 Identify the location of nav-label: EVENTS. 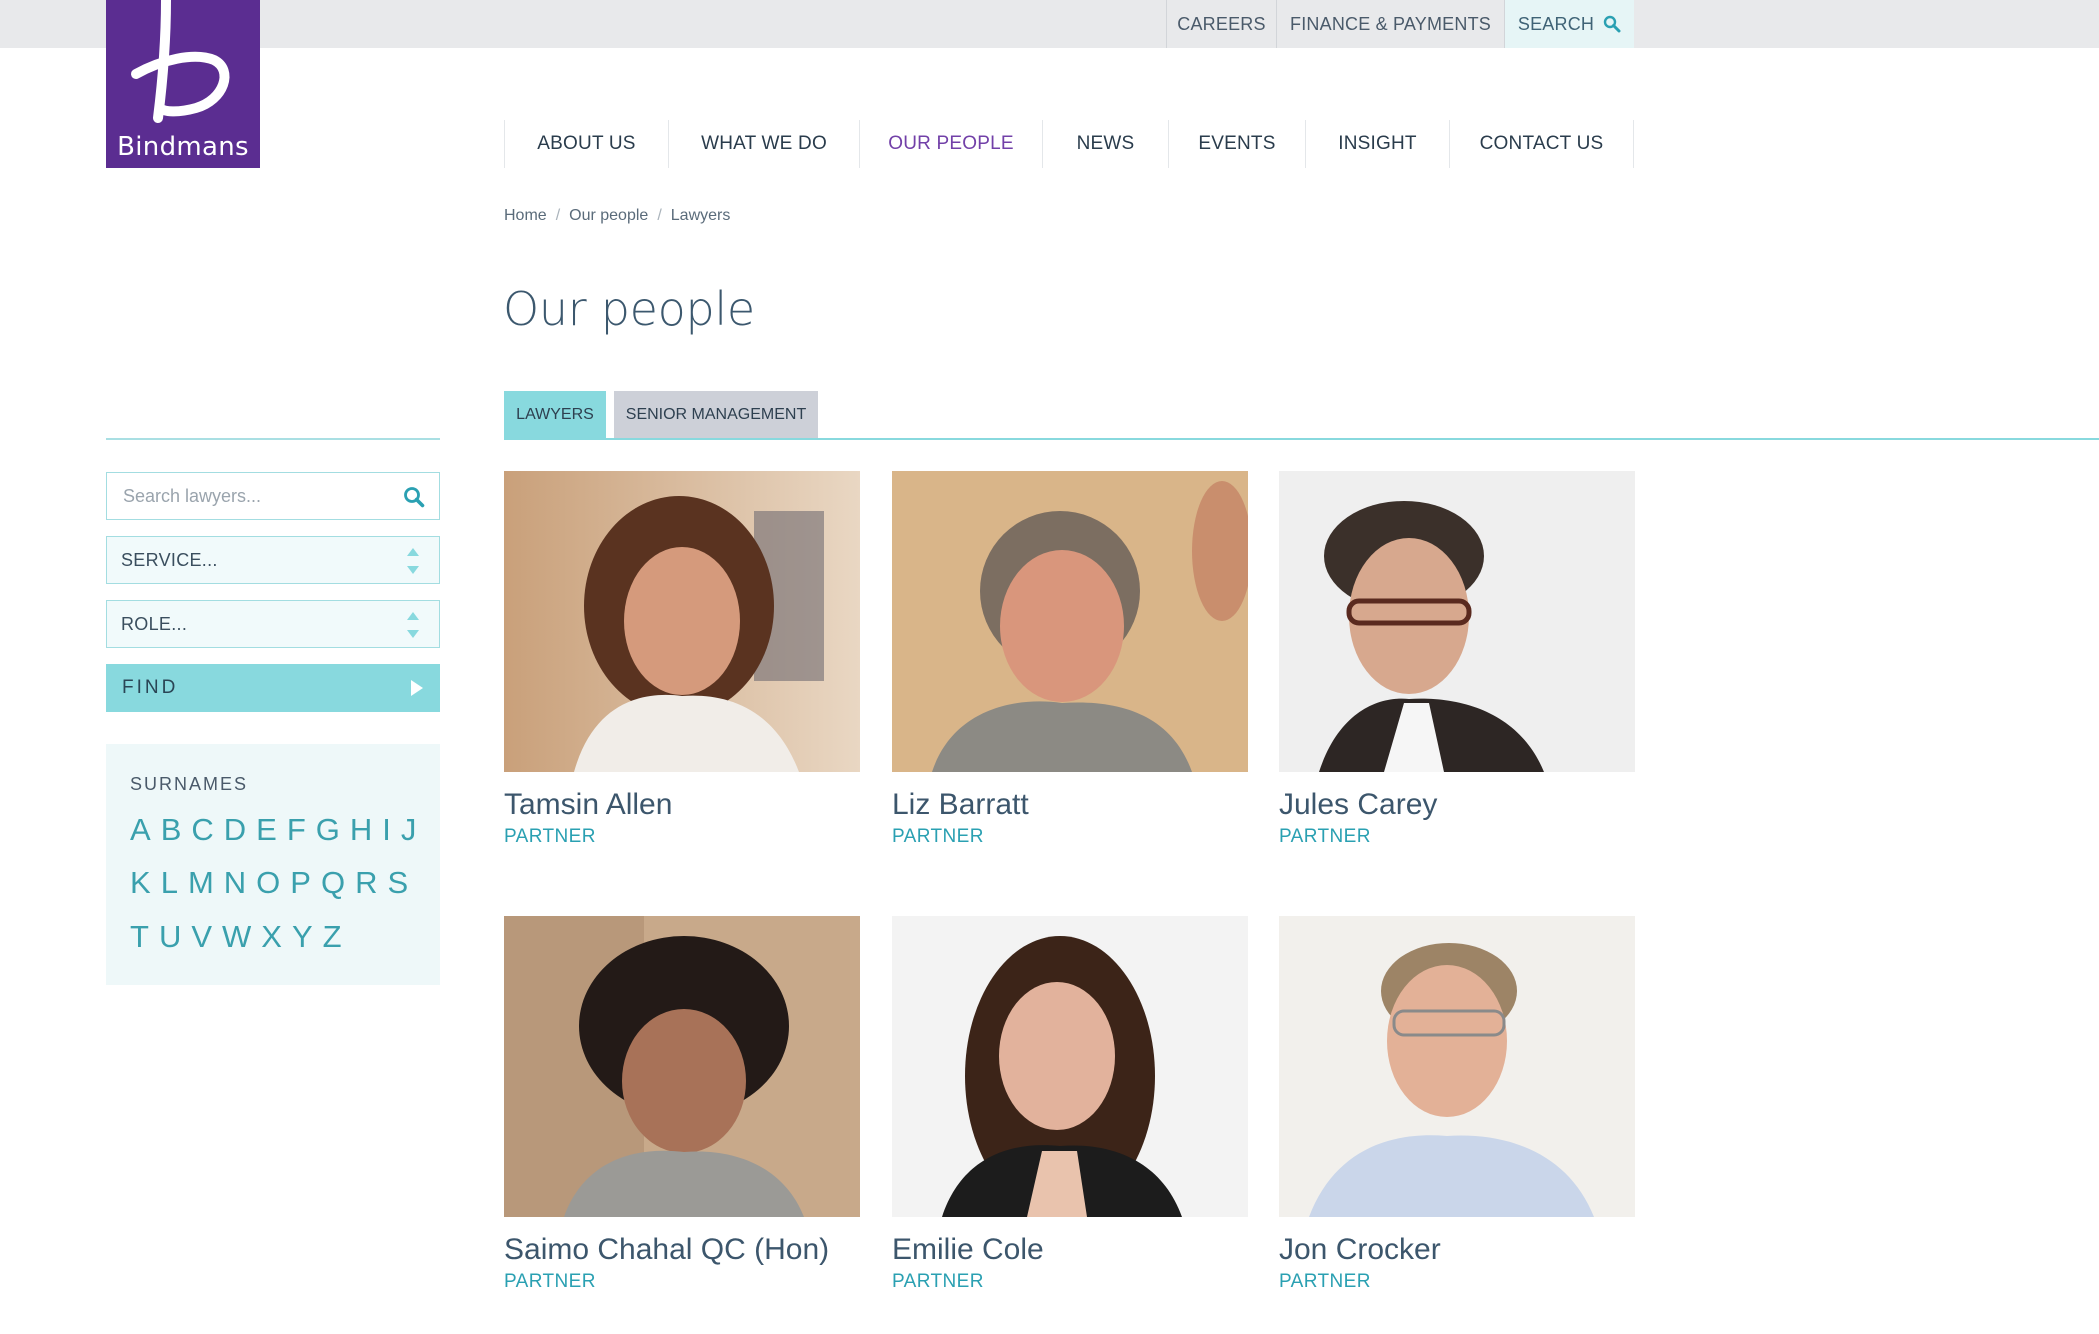
(1237, 143).